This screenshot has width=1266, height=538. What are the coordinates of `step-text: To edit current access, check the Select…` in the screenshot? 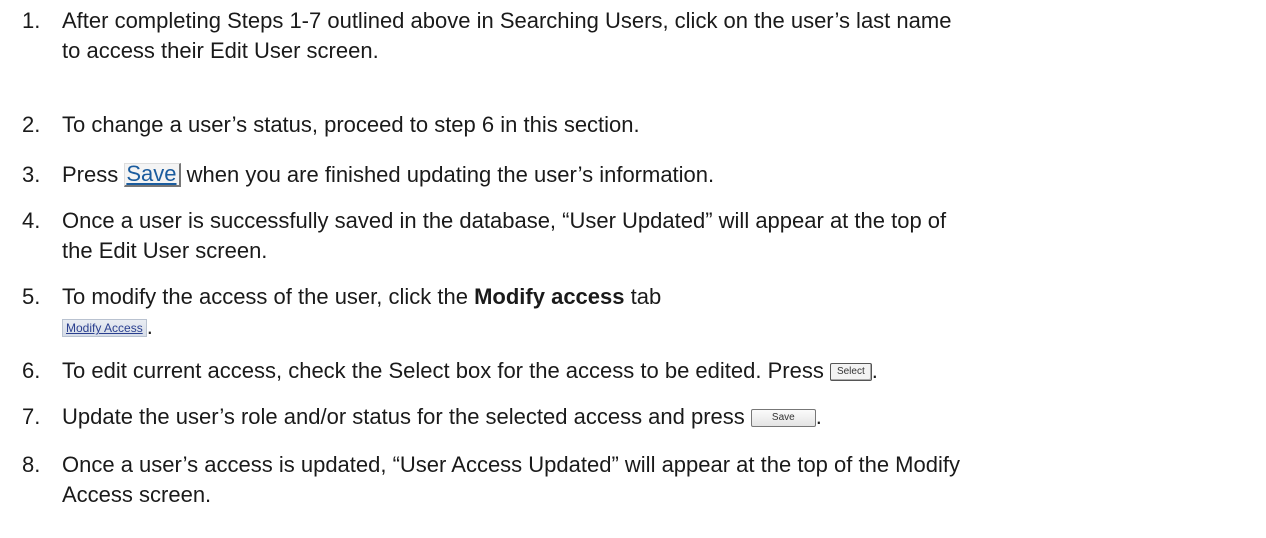 It's located at (657, 371).